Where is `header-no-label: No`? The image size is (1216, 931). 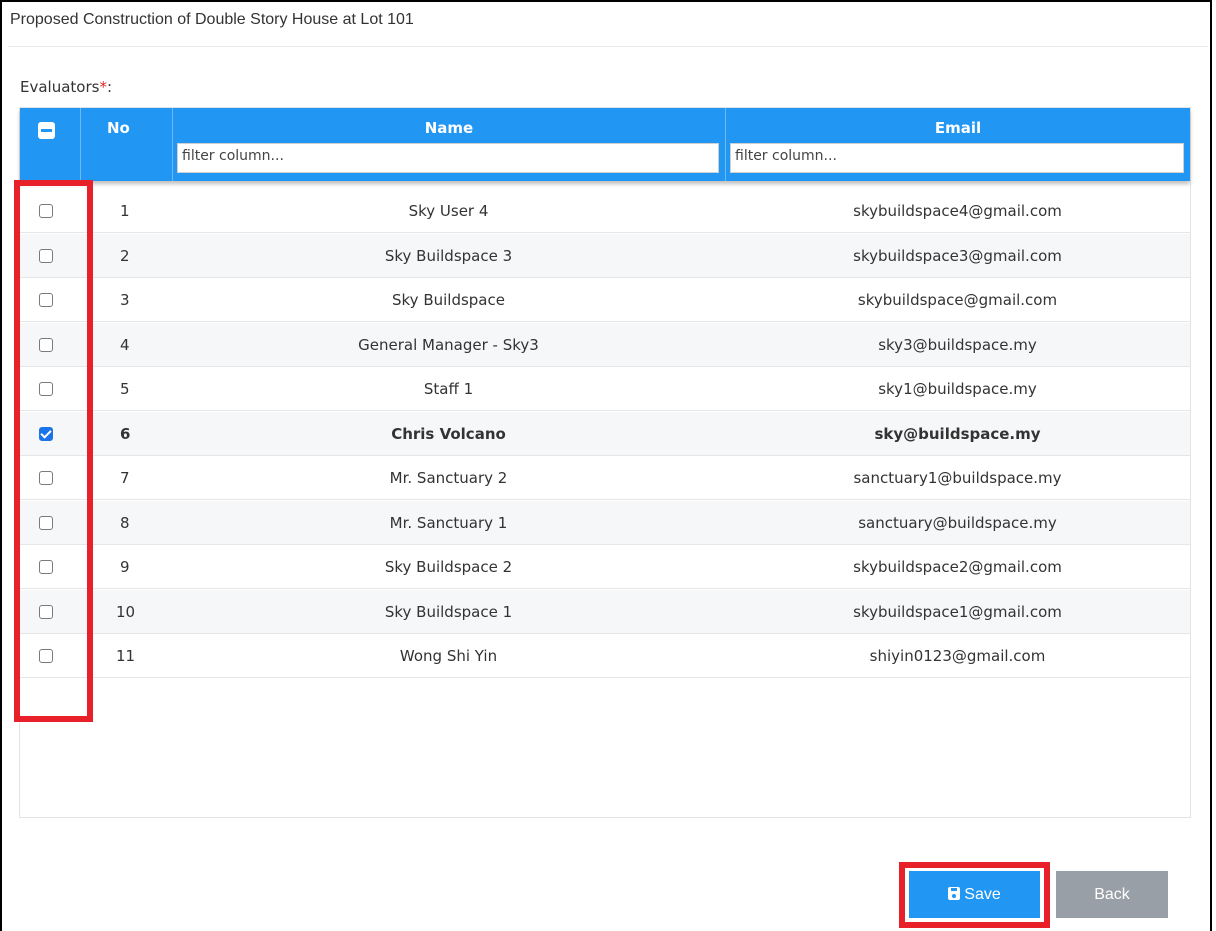
header-no-label: No is located at coordinates (118, 128).